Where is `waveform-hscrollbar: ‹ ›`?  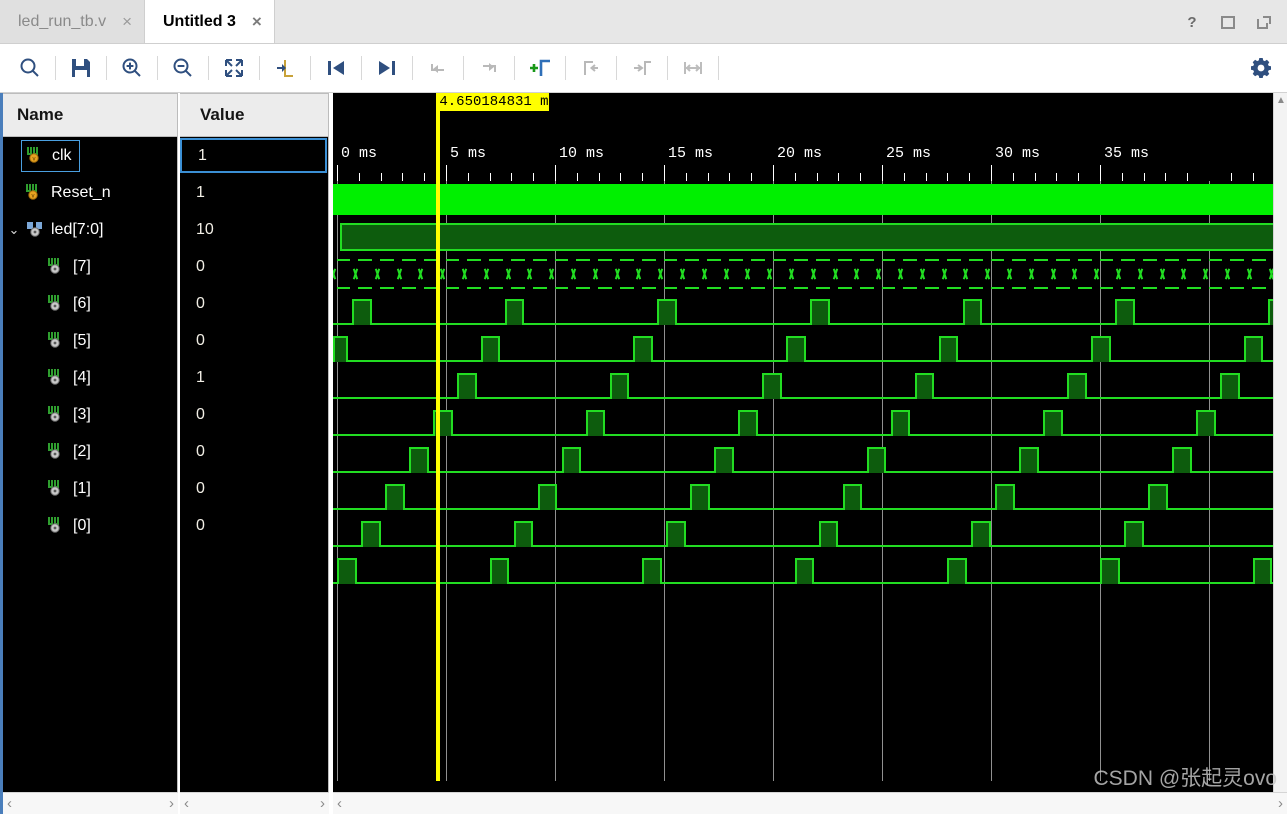 waveform-hscrollbar: ‹ › is located at coordinates (810, 803).